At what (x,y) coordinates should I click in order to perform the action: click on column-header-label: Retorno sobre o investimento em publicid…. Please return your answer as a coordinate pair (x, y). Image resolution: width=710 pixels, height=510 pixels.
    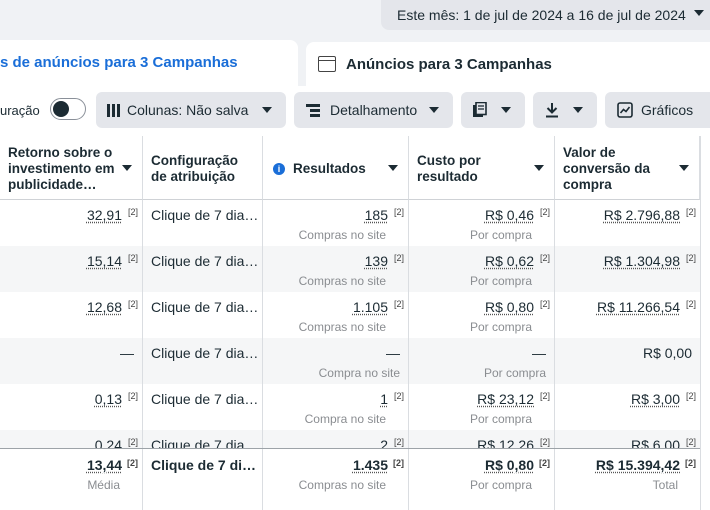
    Looking at the image, I should click on (61, 168).